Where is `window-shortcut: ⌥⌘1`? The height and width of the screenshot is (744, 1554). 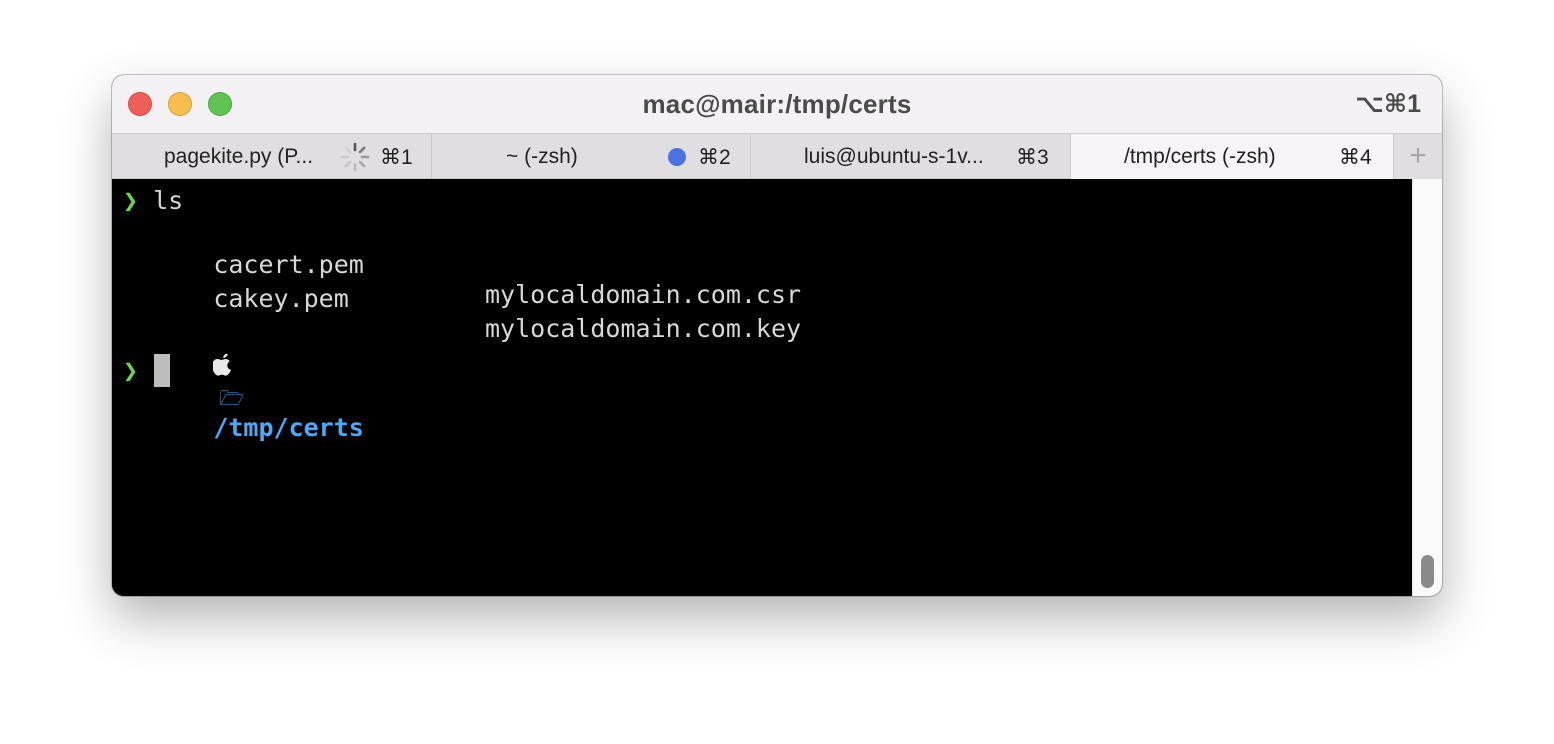
window-shortcut: ⌥⌘1 is located at coordinates (1388, 104).